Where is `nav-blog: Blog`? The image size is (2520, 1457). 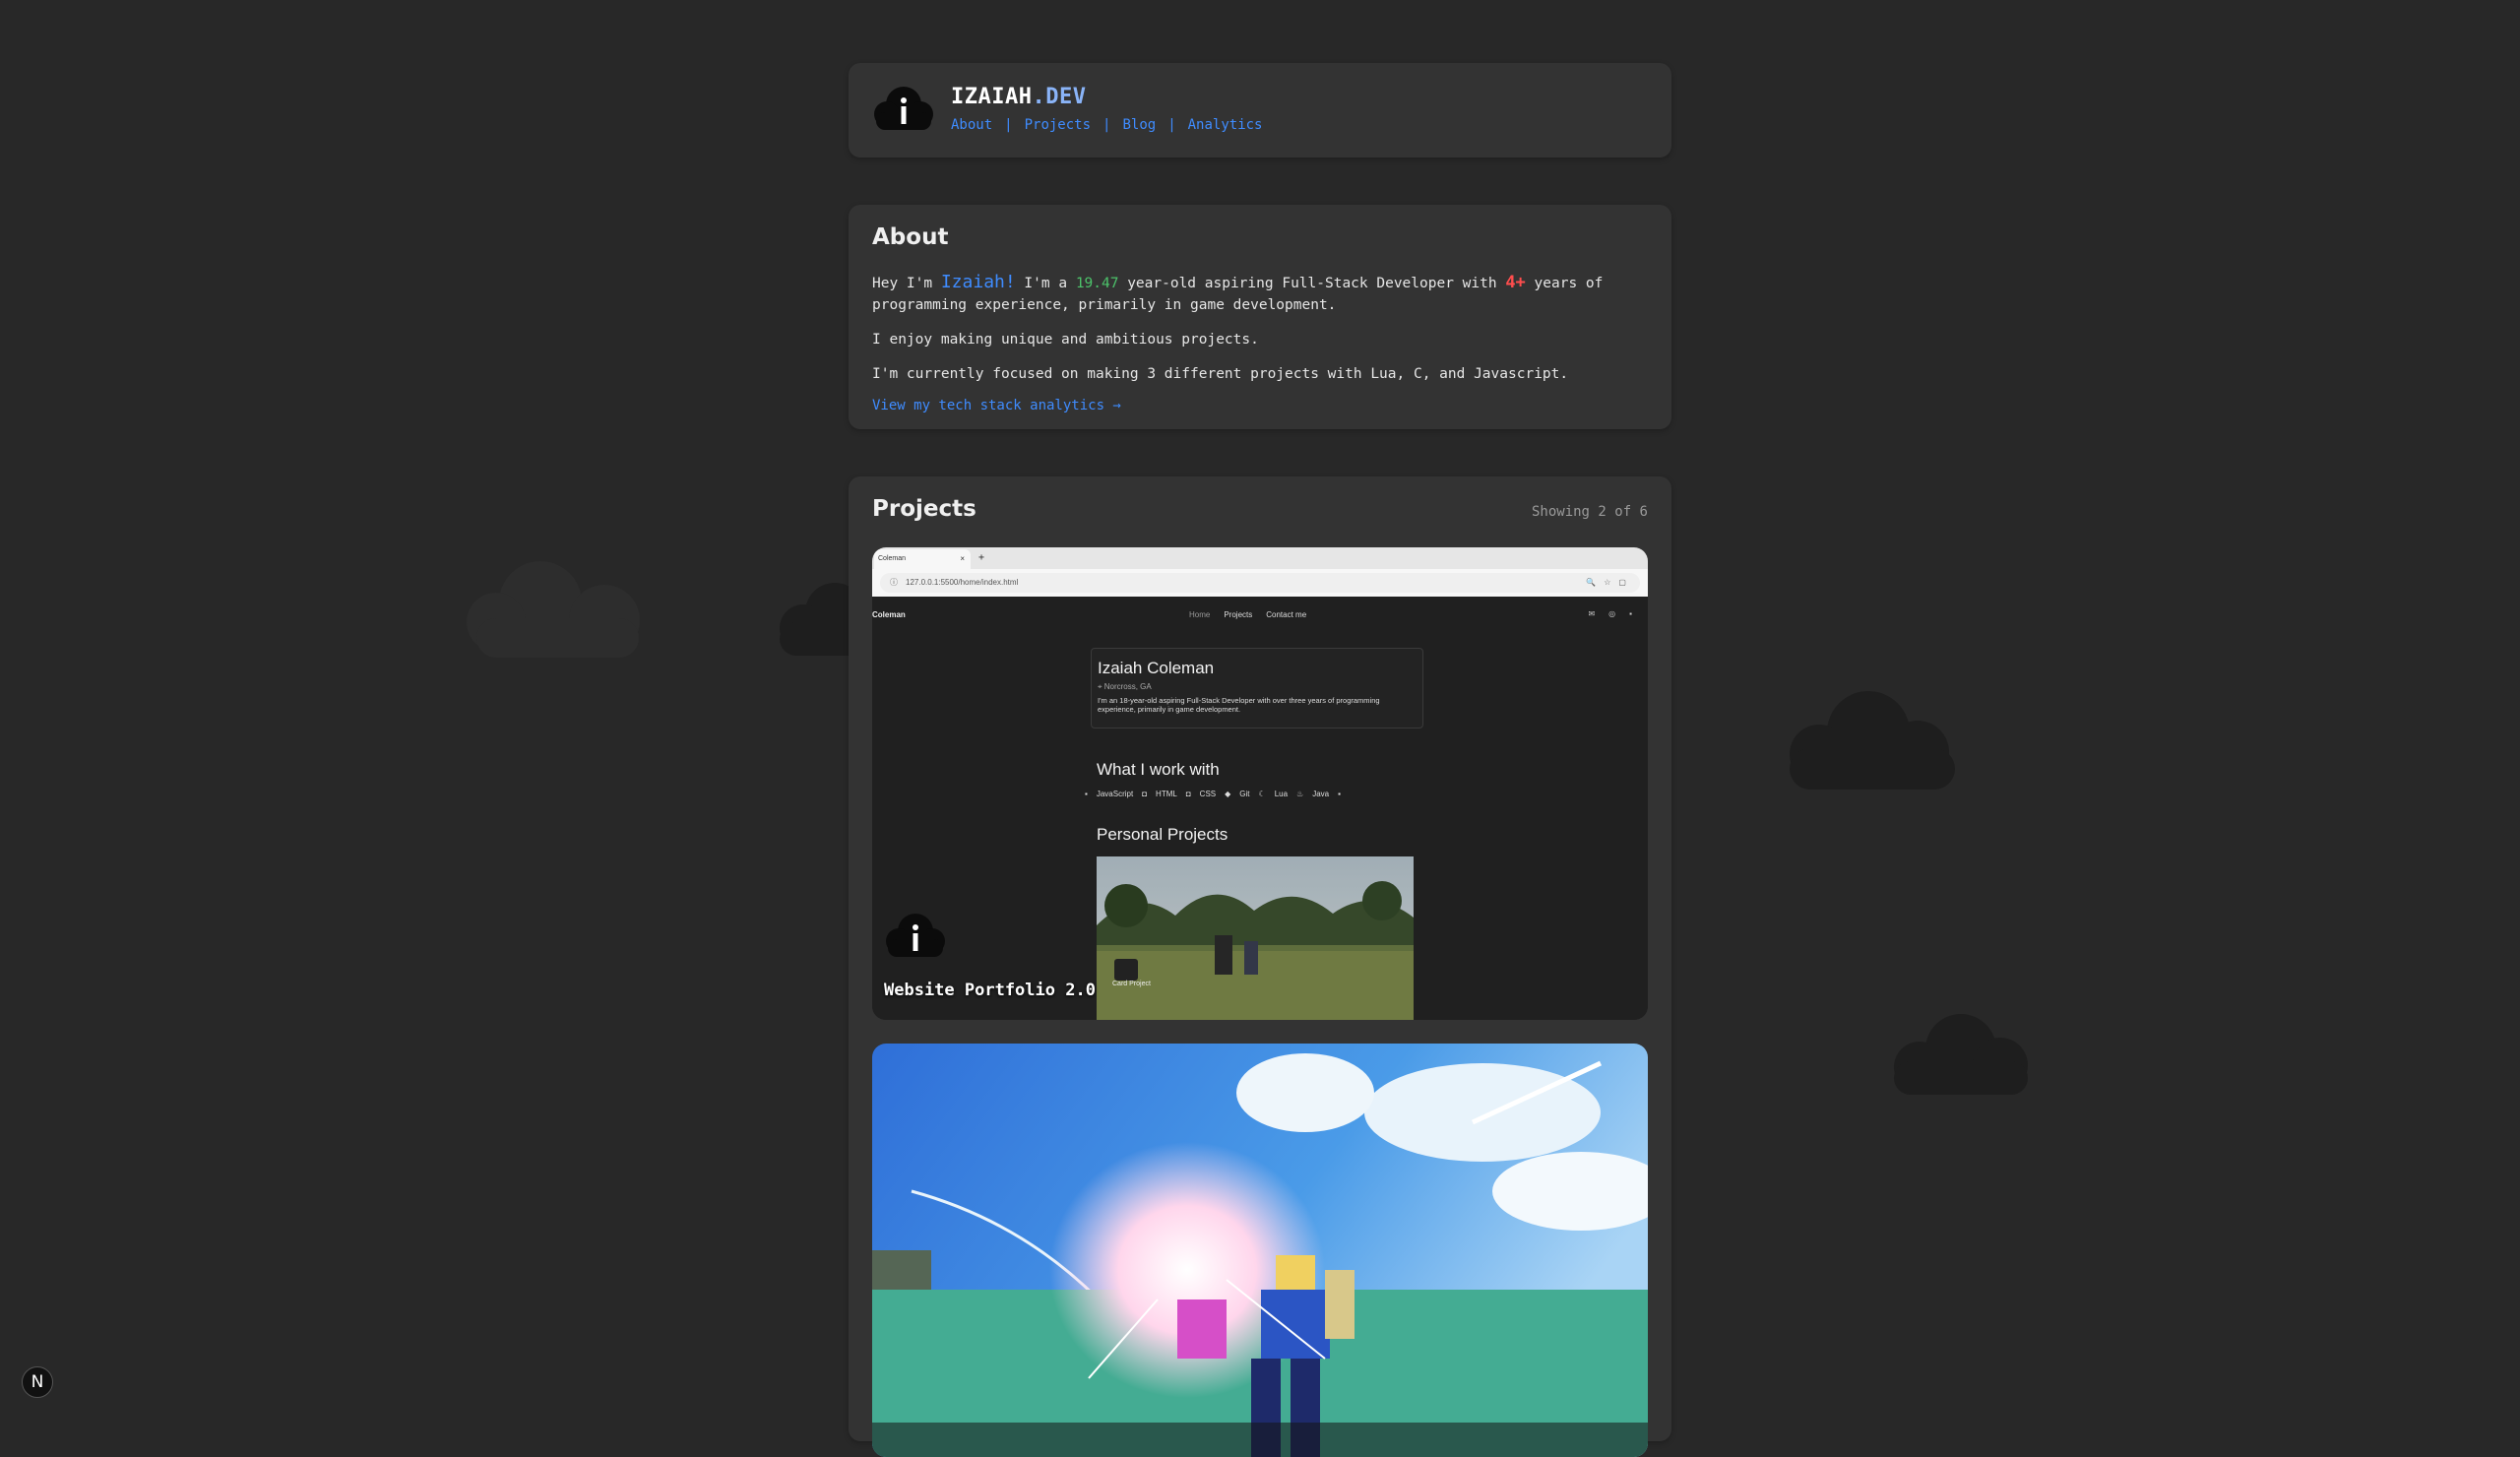 nav-blog: Blog is located at coordinates (1139, 125).